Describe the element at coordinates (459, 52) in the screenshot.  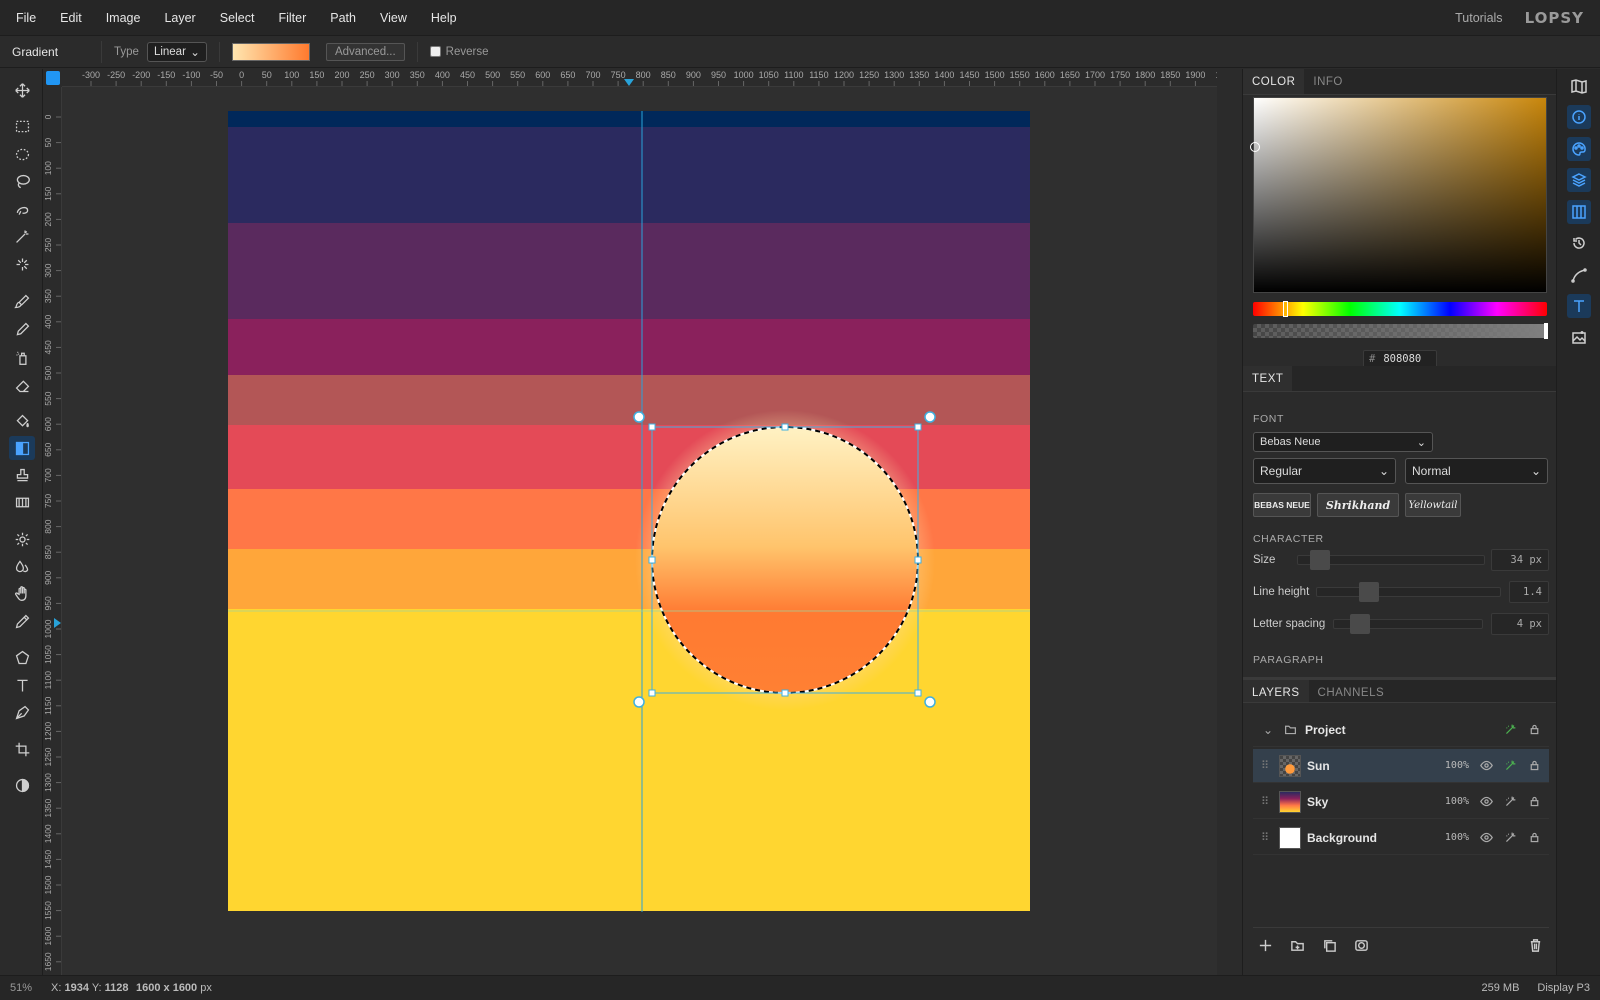
I see `reverse-checkbox: Reverse` at that location.